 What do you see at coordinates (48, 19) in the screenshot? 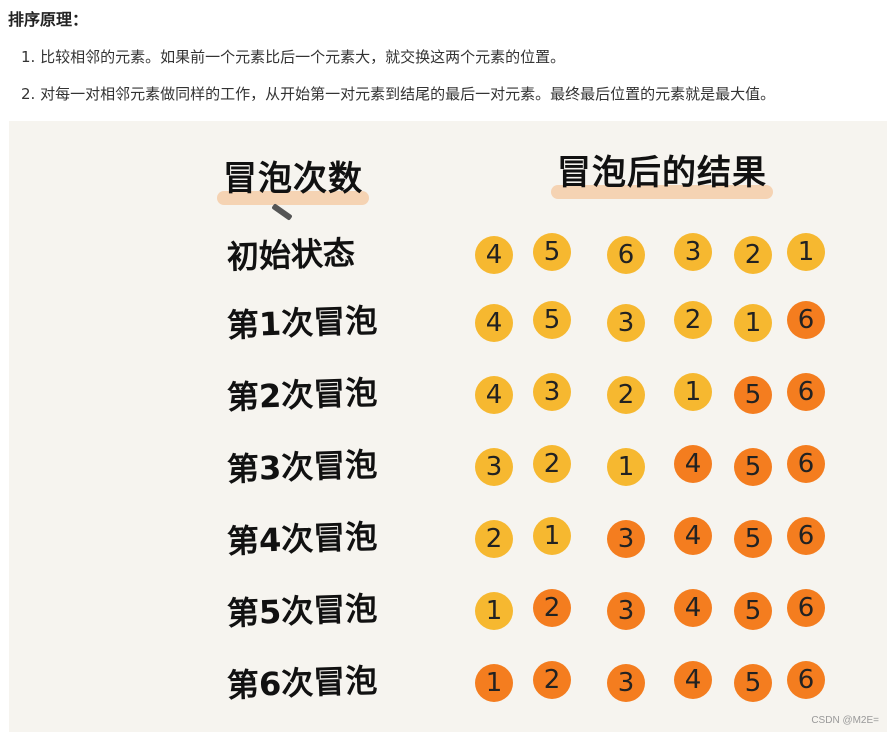
I see `section-heading: 排序原理：` at bounding box center [48, 19].